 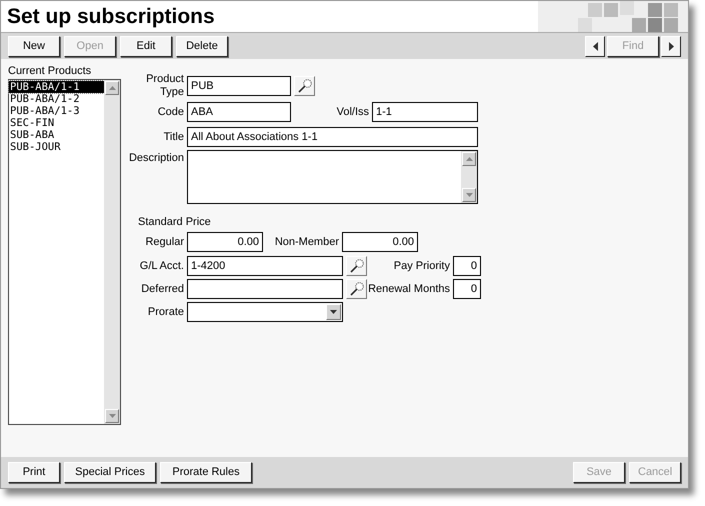 I want to click on input-field: PUB, so click(x=239, y=86).